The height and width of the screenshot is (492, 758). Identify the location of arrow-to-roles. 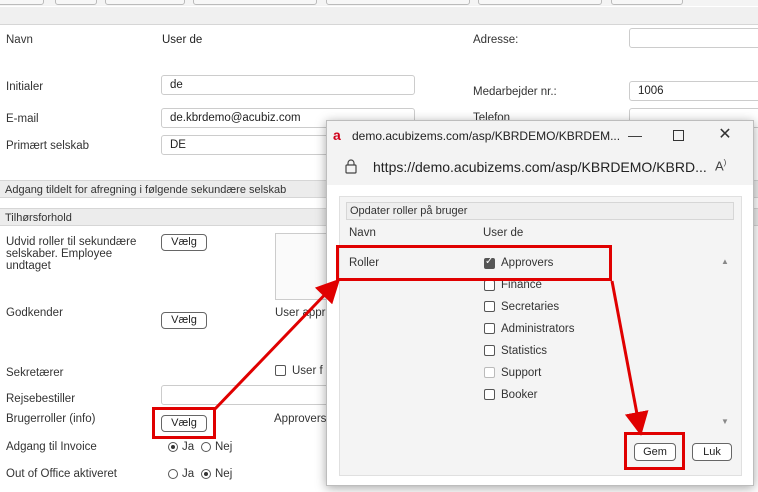
(276, 345).